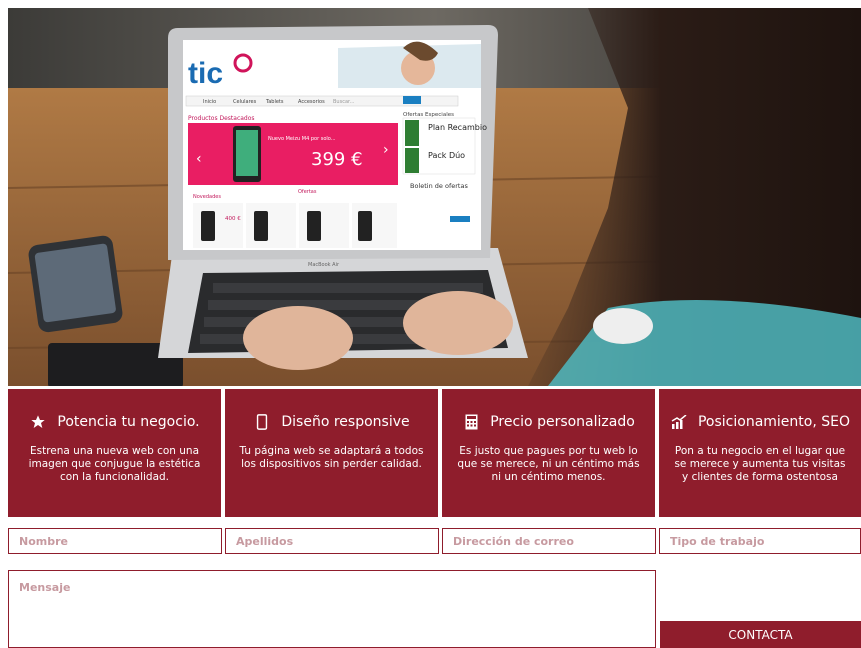  I want to click on mobile-icon, so click(262, 422).